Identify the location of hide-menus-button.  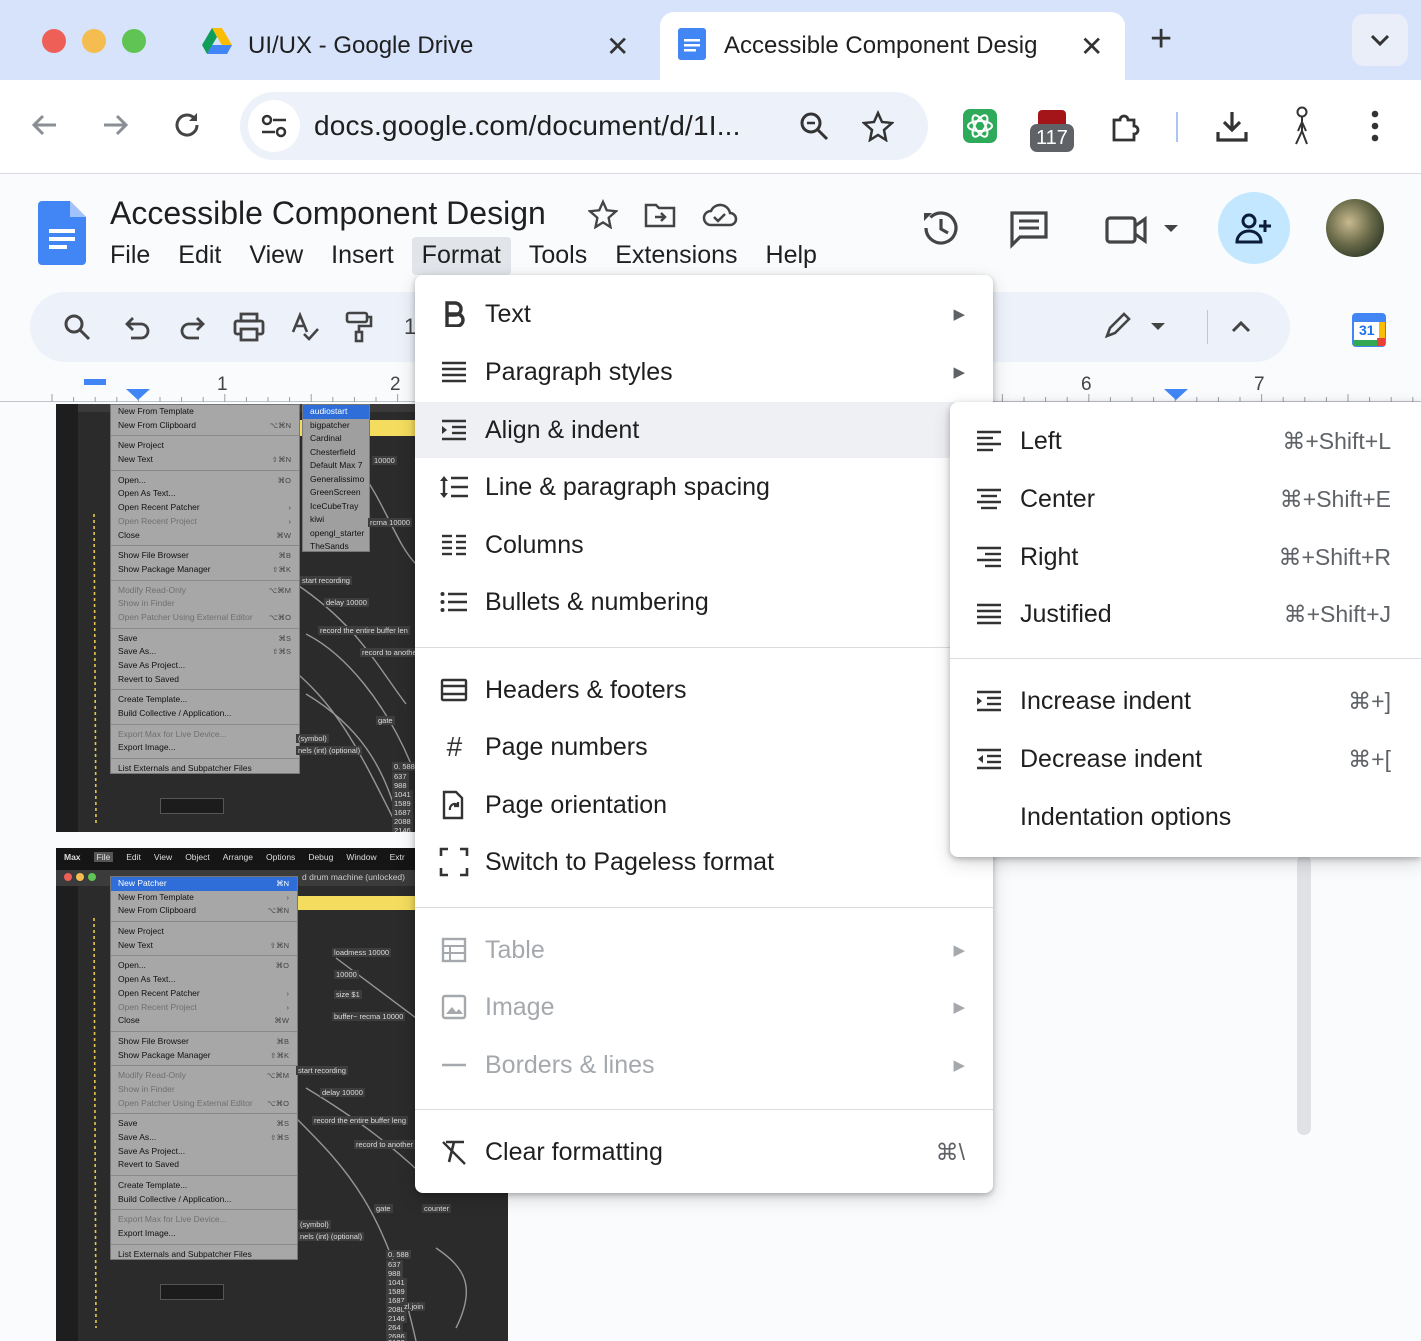
(1241, 327).